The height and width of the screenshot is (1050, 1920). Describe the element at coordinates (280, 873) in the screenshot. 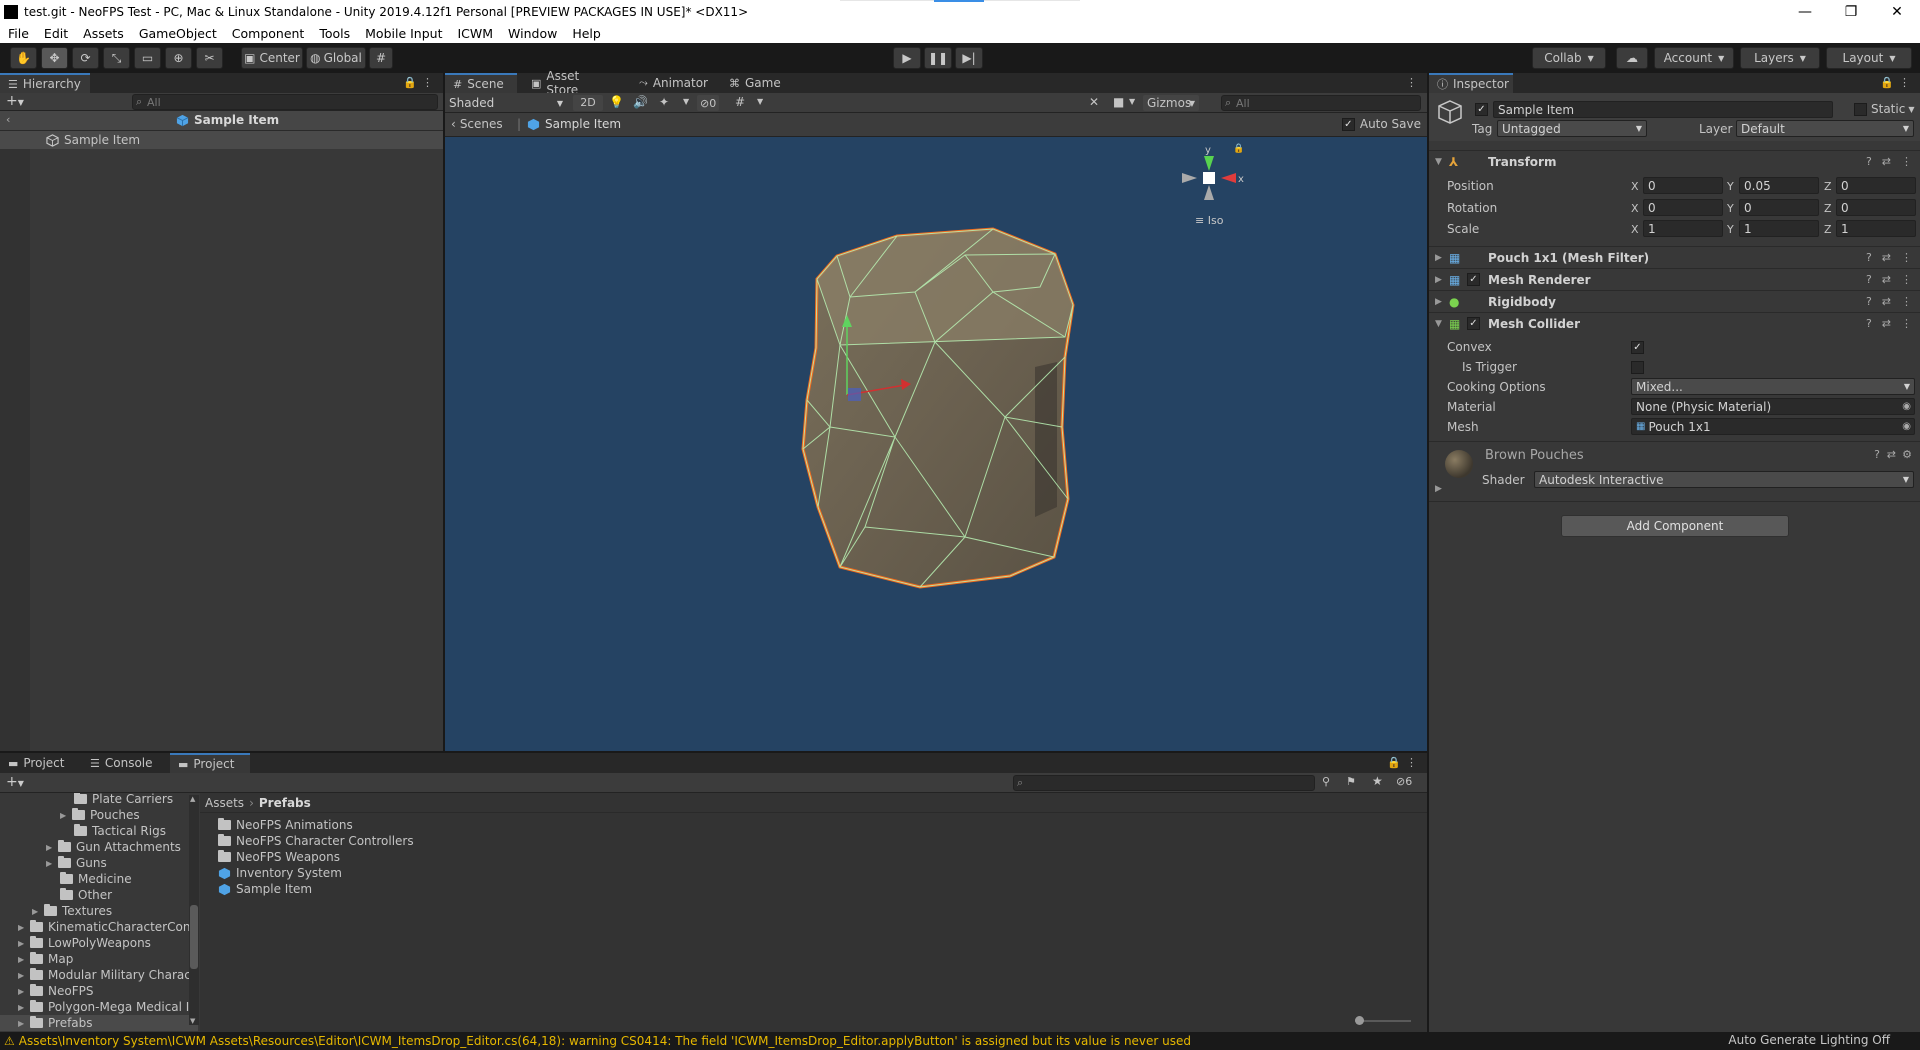

I see `asset-item: Inventory System` at that location.